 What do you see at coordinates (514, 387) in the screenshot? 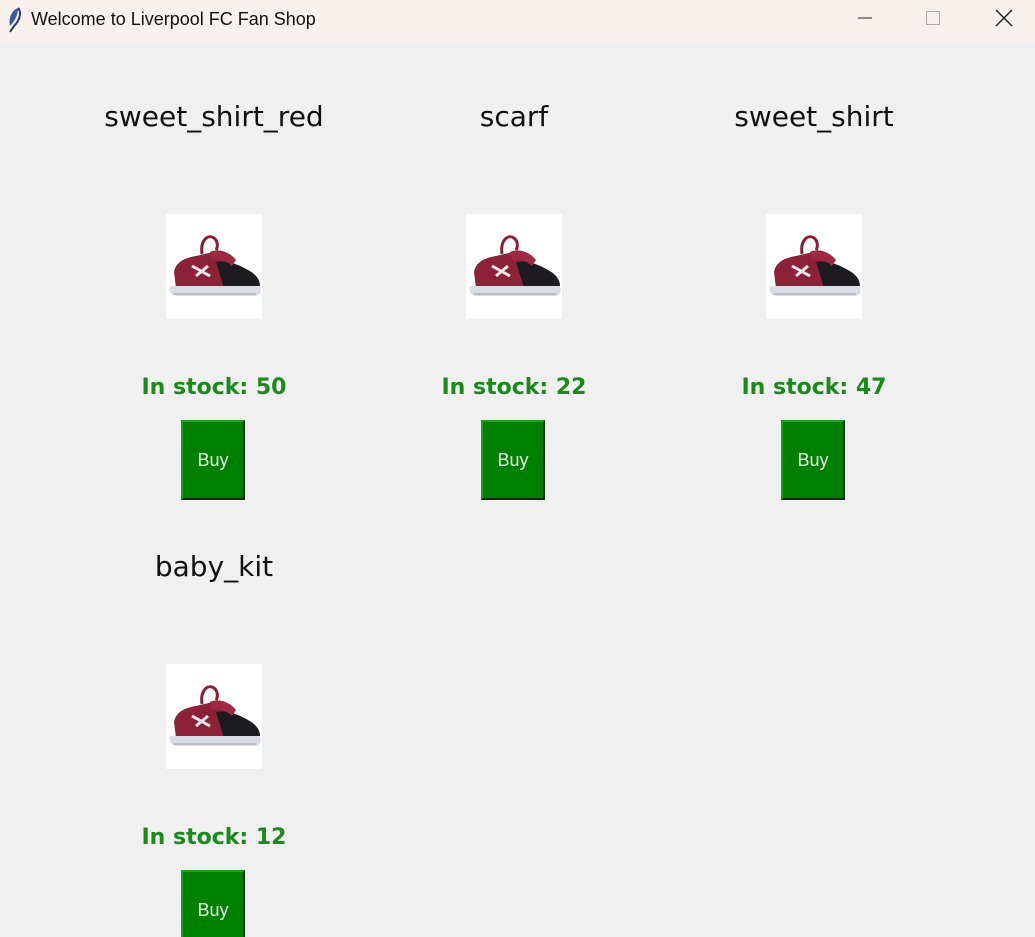
I see `stock-label: In stock: 22` at bounding box center [514, 387].